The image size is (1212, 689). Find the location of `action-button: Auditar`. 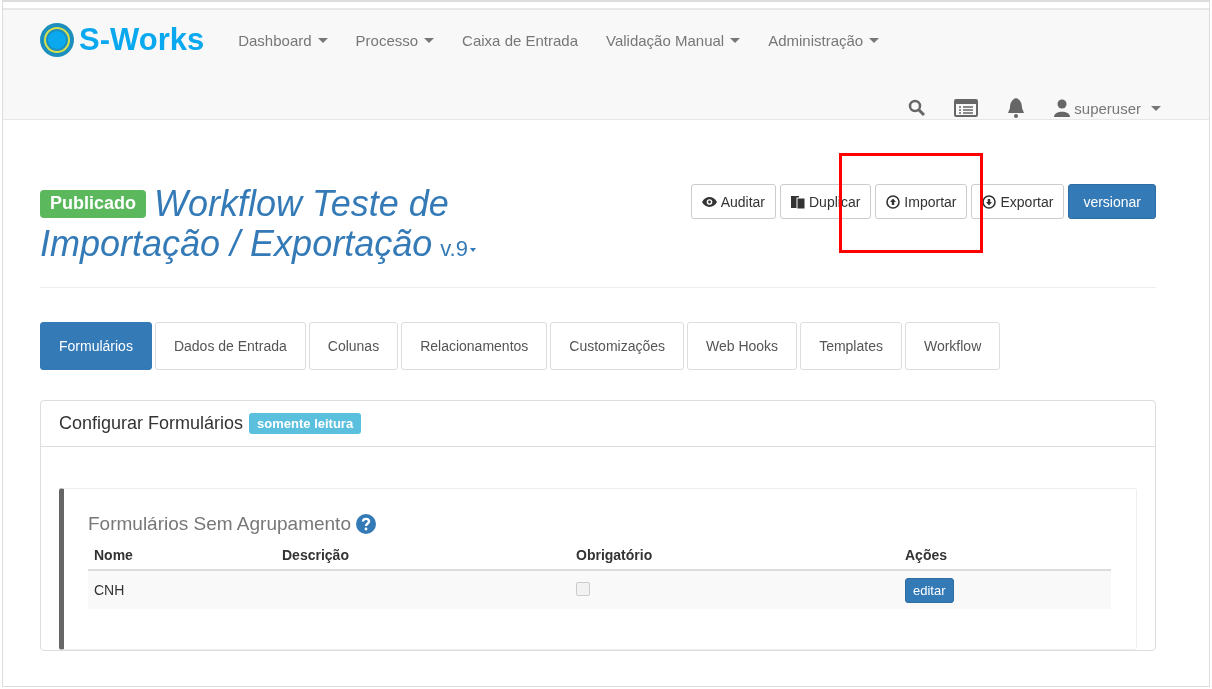

action-button: Auditar is located at coordinates (733, 201).